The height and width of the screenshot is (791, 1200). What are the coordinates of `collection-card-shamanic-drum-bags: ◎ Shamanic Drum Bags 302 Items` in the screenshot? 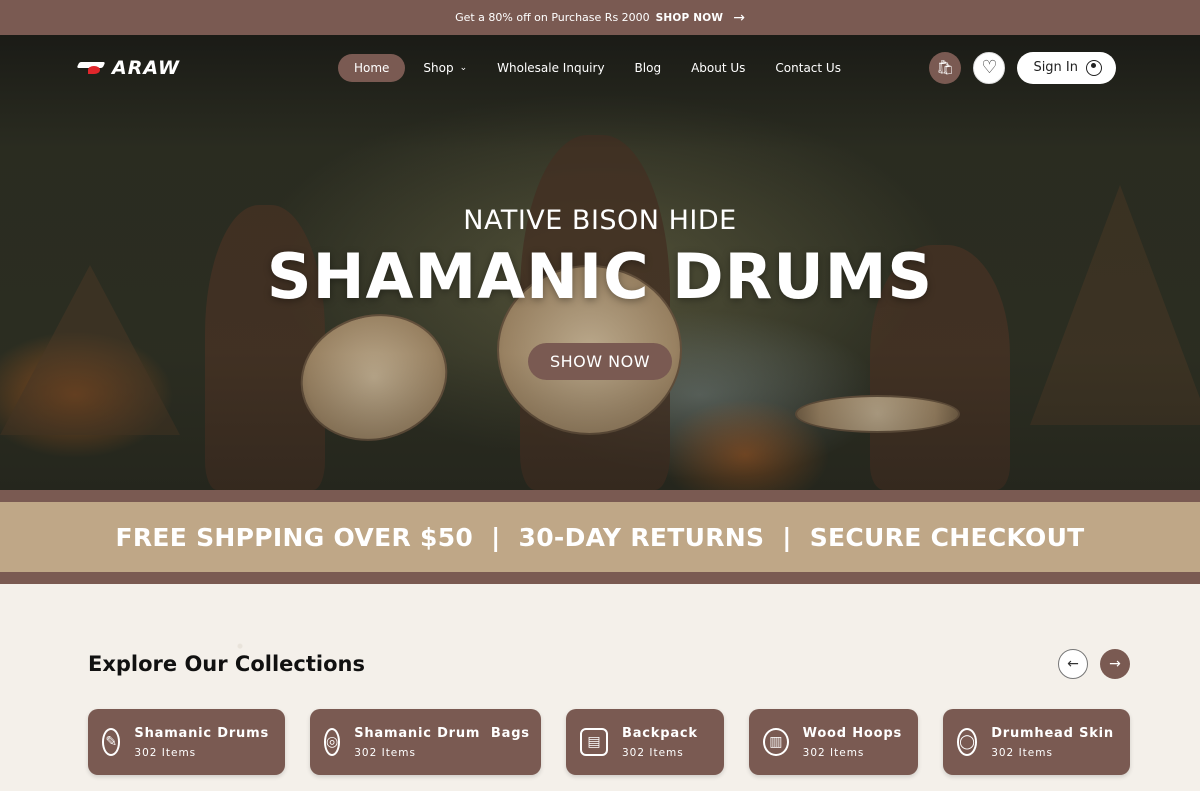 It's located at (425, 742).